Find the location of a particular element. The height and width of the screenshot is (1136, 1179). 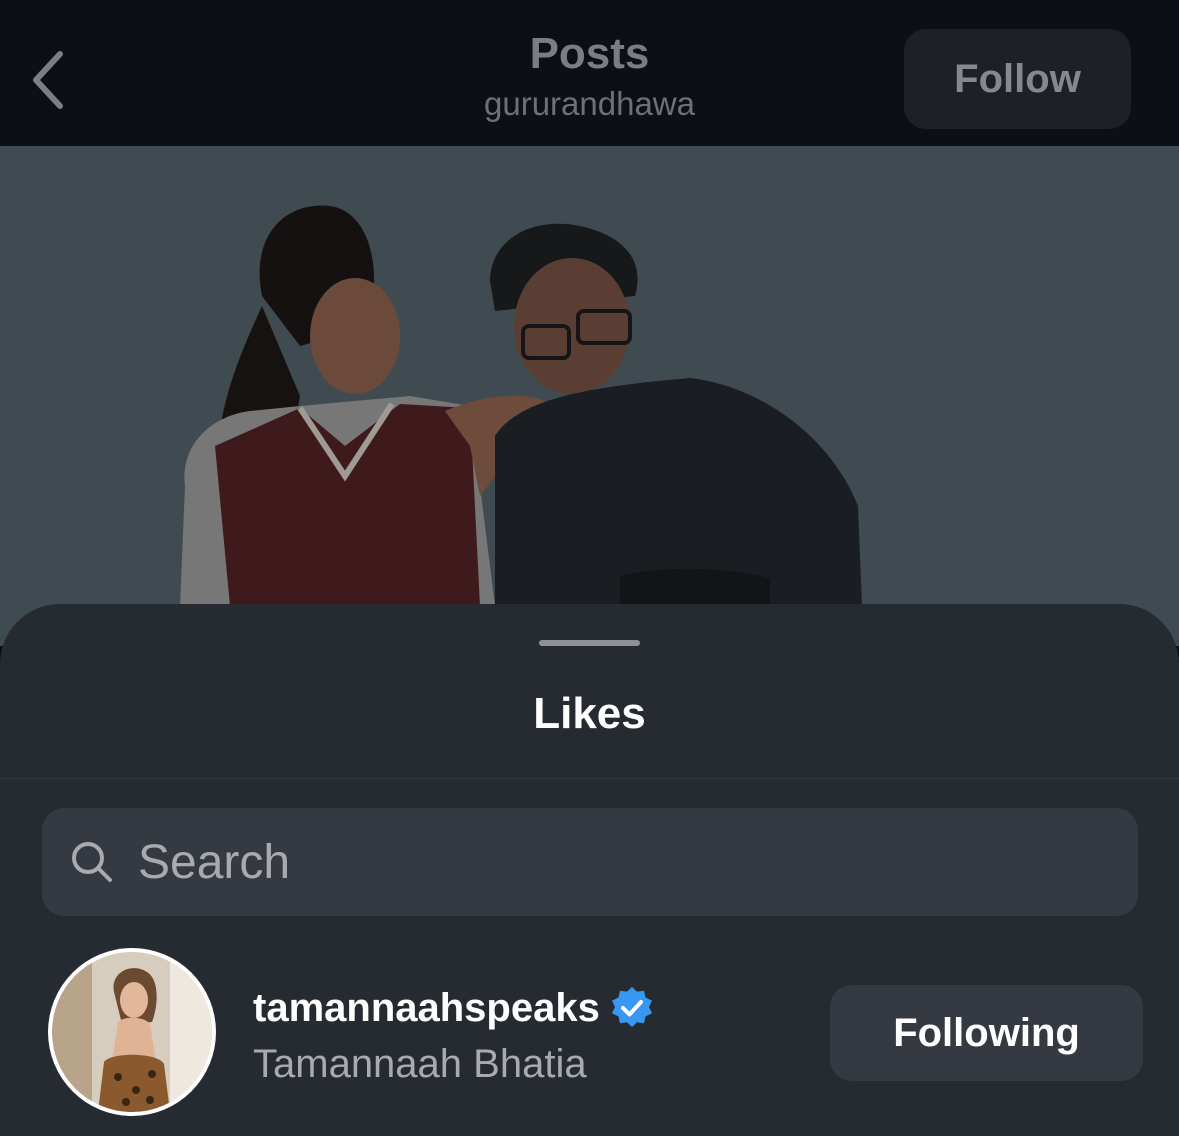

username: tamannaahspeaks is located at coordinates (426, 1008).